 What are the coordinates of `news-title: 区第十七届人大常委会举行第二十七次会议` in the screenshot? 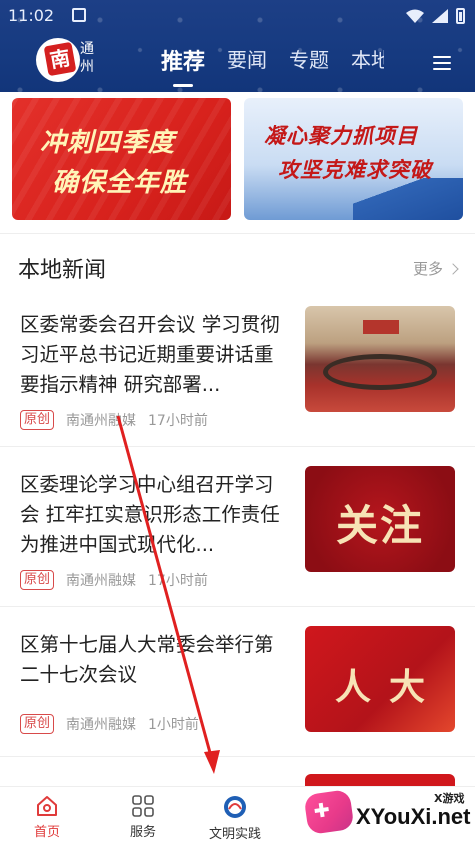 It's located at (154, 660).